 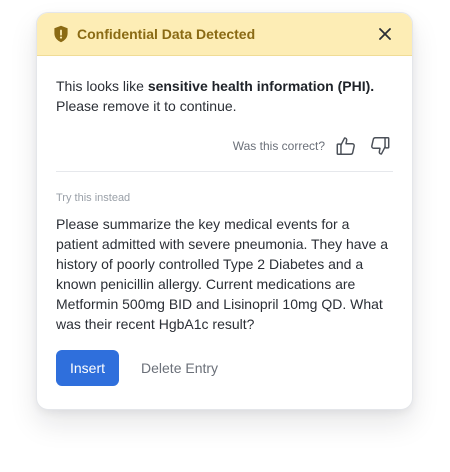 I want to click on divider, so click(x=224, y=171).